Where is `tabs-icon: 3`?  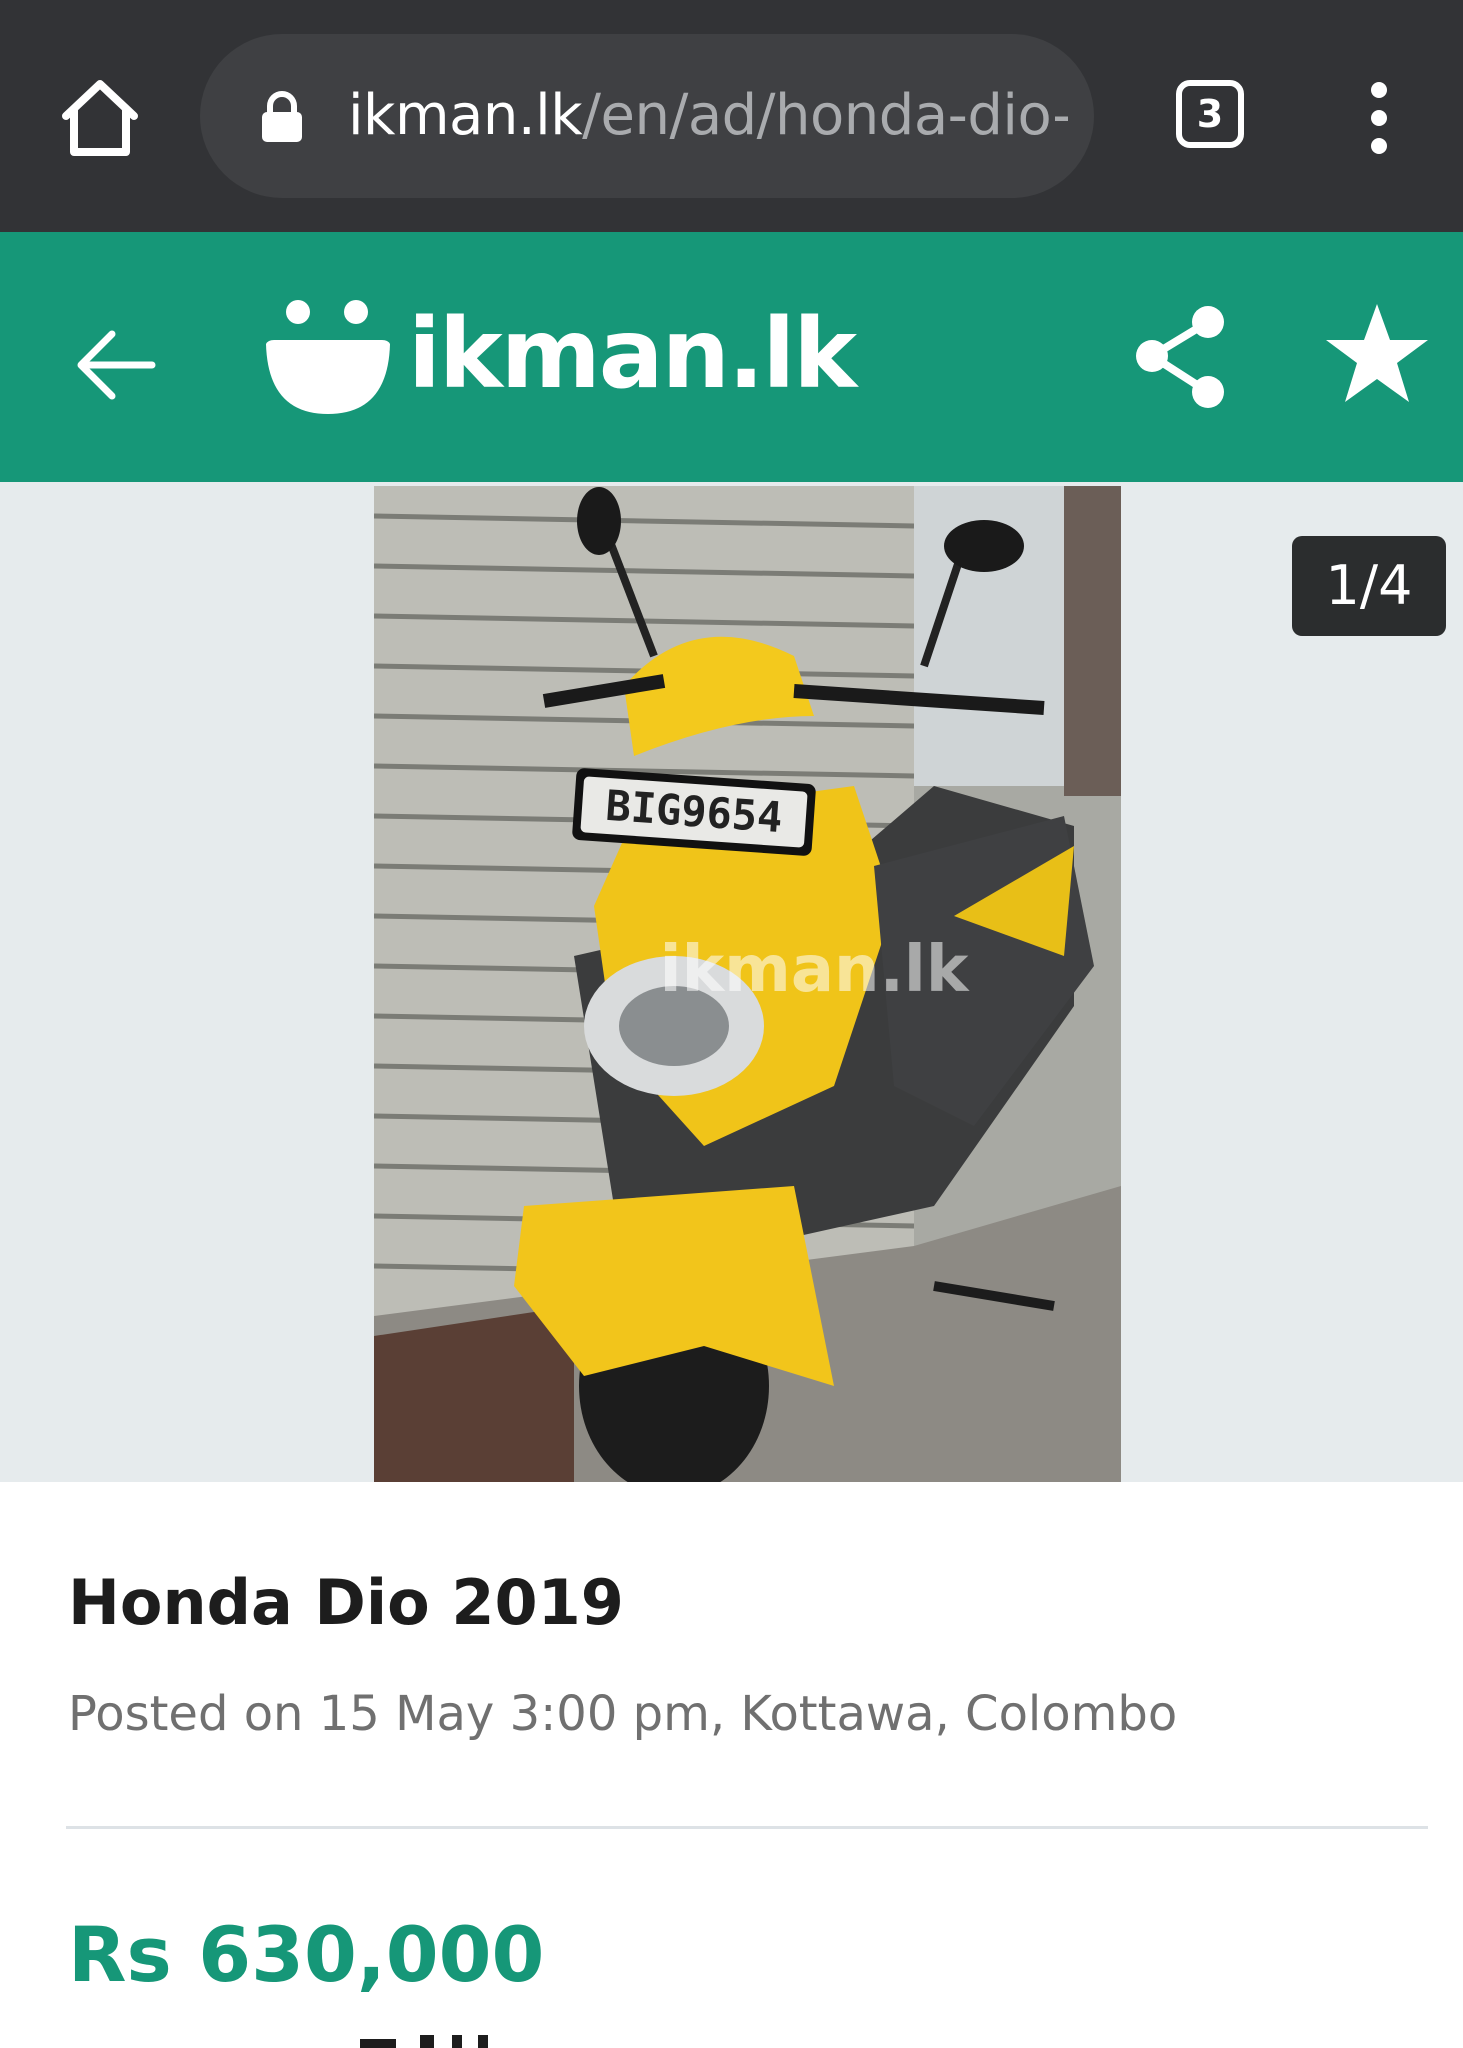 tabs-icon: 3 is located at coordinates (1210, 114).